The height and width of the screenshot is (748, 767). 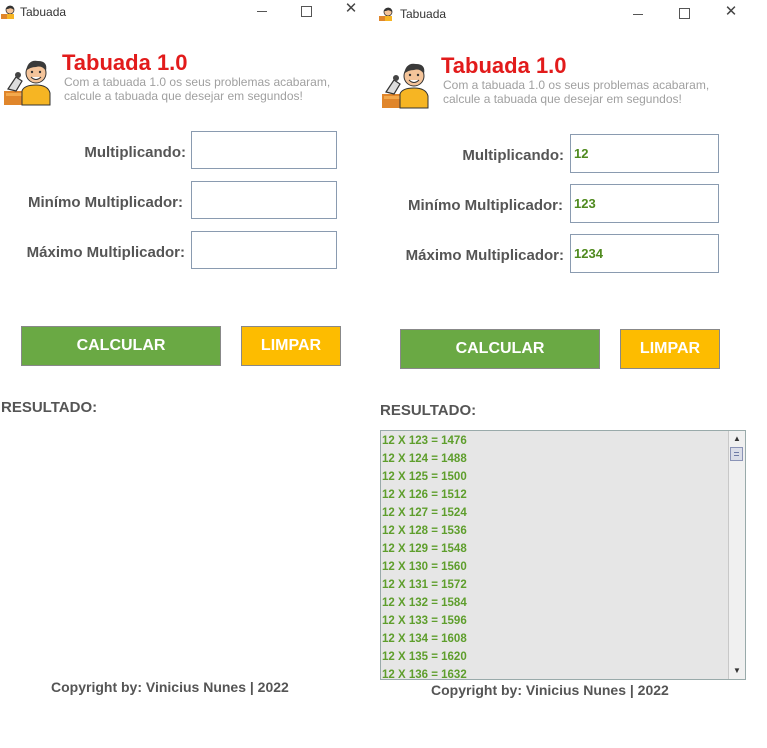 What do you see at coordinates (555, 549) in the screenshot?
I see `result-item: 12 X 129 = 1548` at bounding box center [555, 549].